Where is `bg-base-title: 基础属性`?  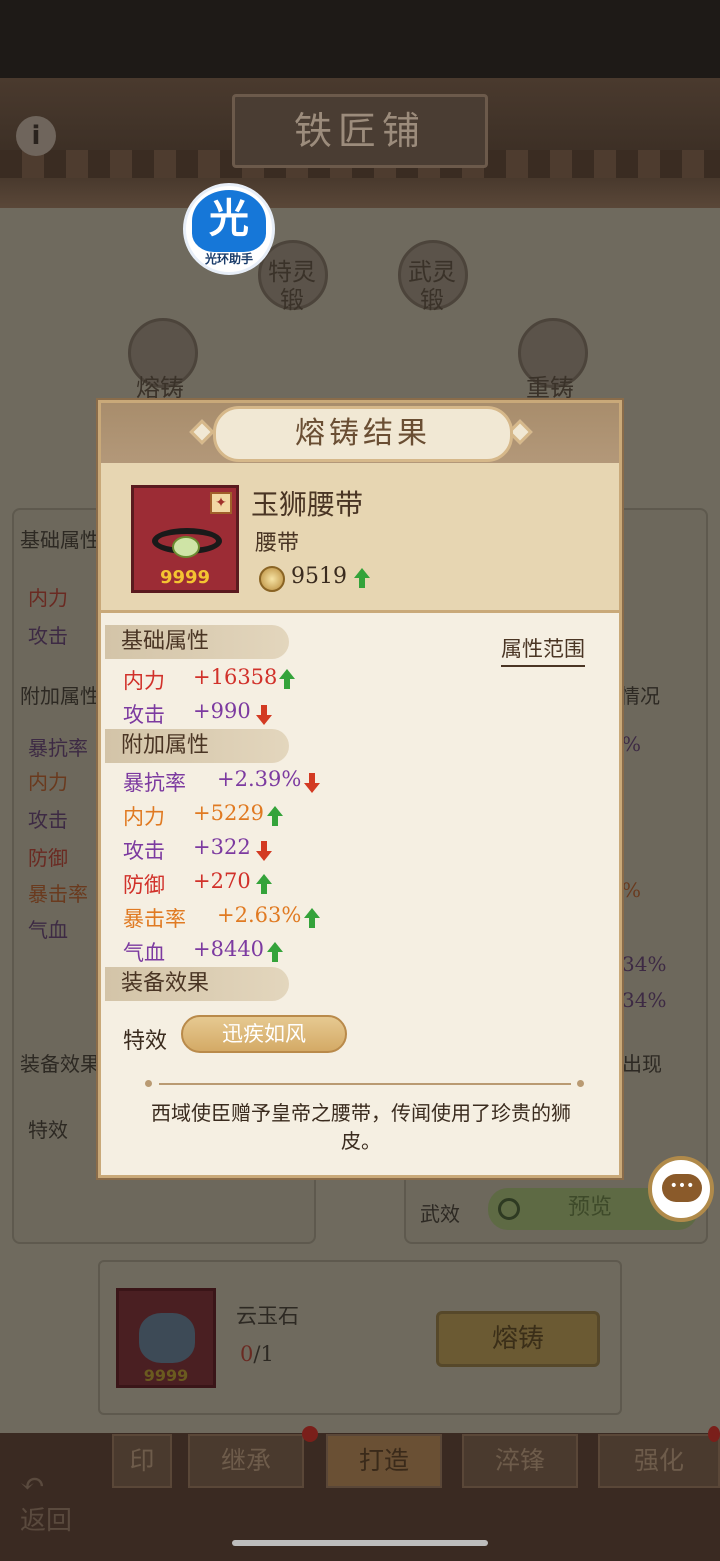 bg-base-title: 基础属性 is located at coordinates (60, 540).